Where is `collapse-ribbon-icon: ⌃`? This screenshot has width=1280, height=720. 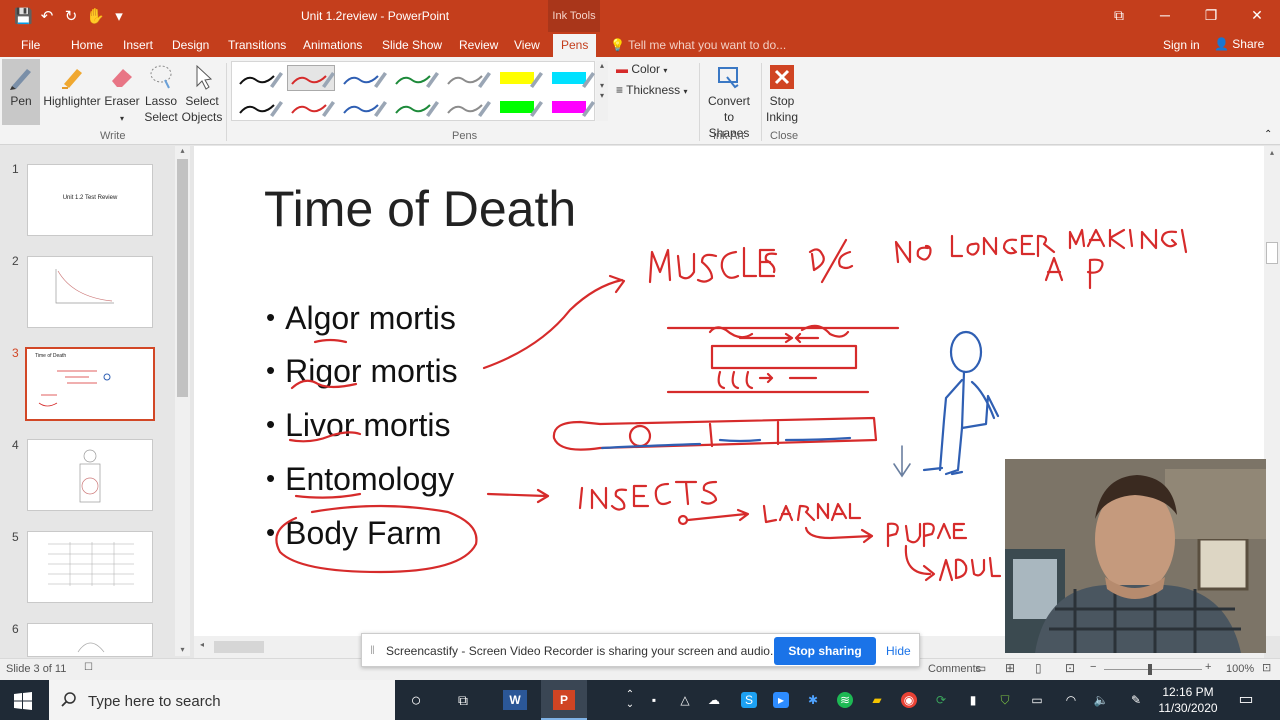 collapse-ribbon-icon: ⌃ is located at coordinates (1268, 134).